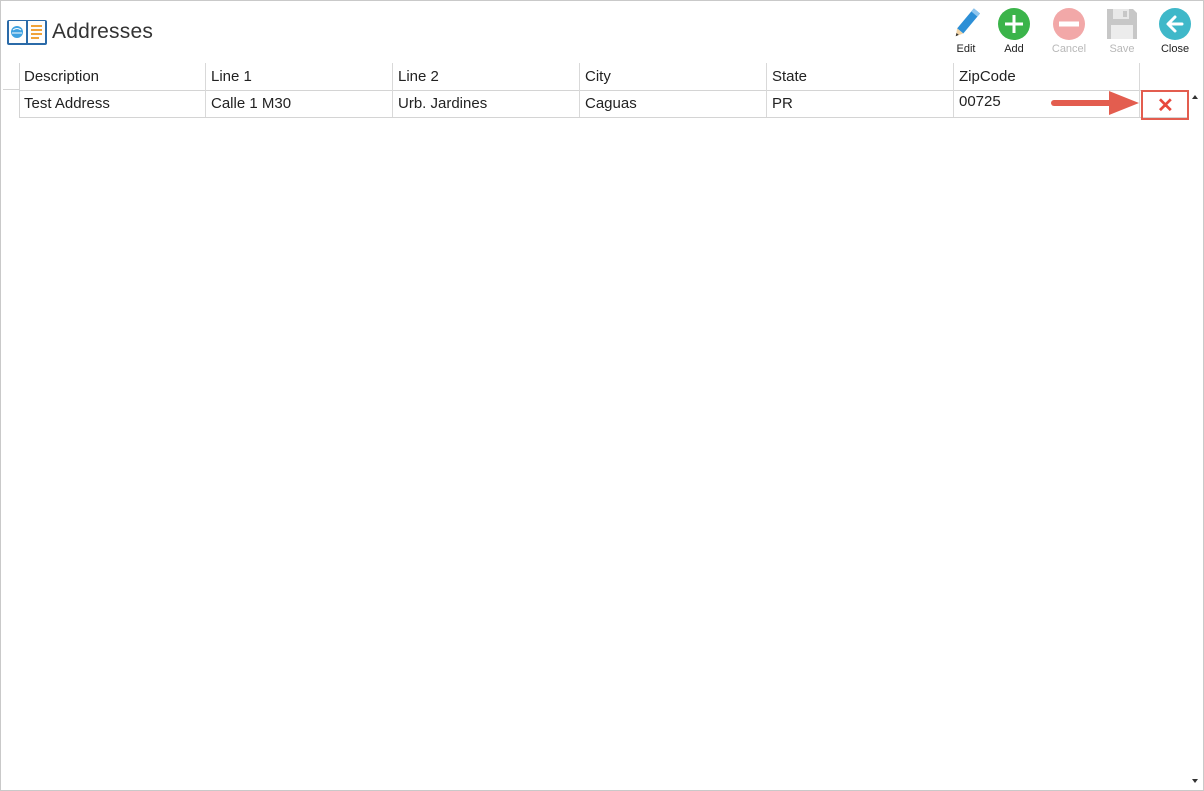  I want to click on page-title: Addresses, so click(103, 31).